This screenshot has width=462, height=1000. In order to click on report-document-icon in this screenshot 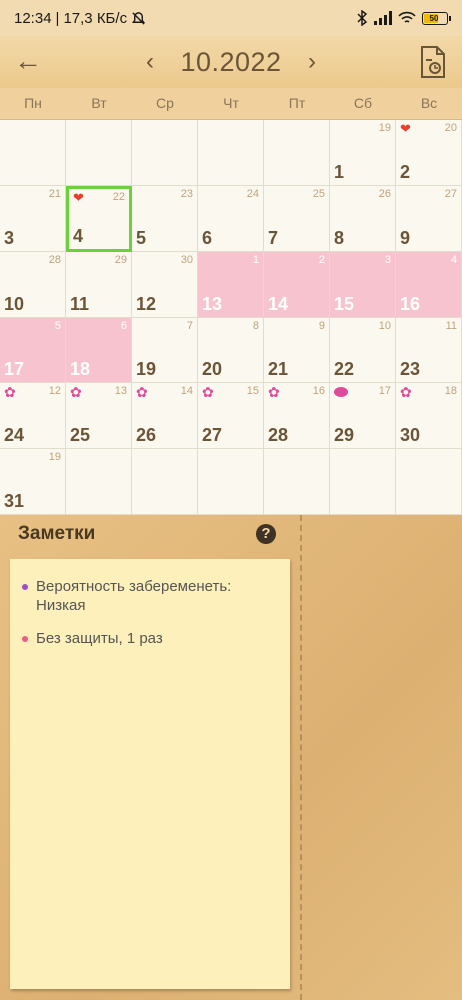, I will do `click(433, 62)`.